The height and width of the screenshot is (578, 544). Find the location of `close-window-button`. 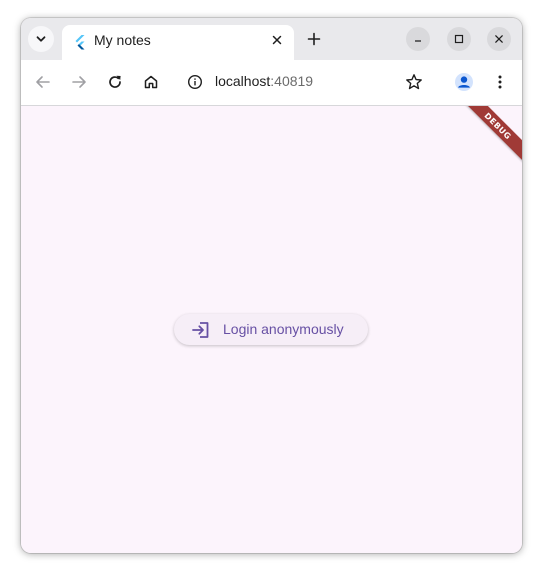

close-window-button is located at coordinates (499, 39).